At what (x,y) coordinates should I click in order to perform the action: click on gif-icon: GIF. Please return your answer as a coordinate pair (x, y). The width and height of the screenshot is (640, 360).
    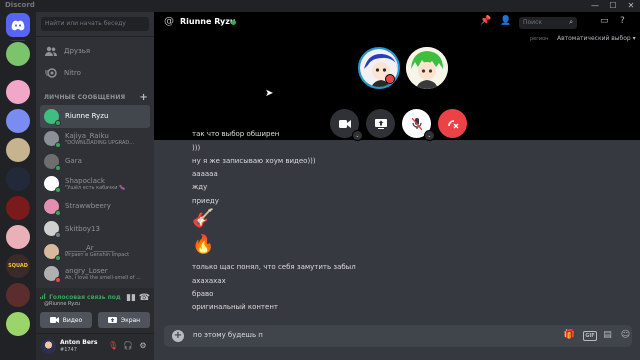
    Looking at the image, I should click on (590, 336).